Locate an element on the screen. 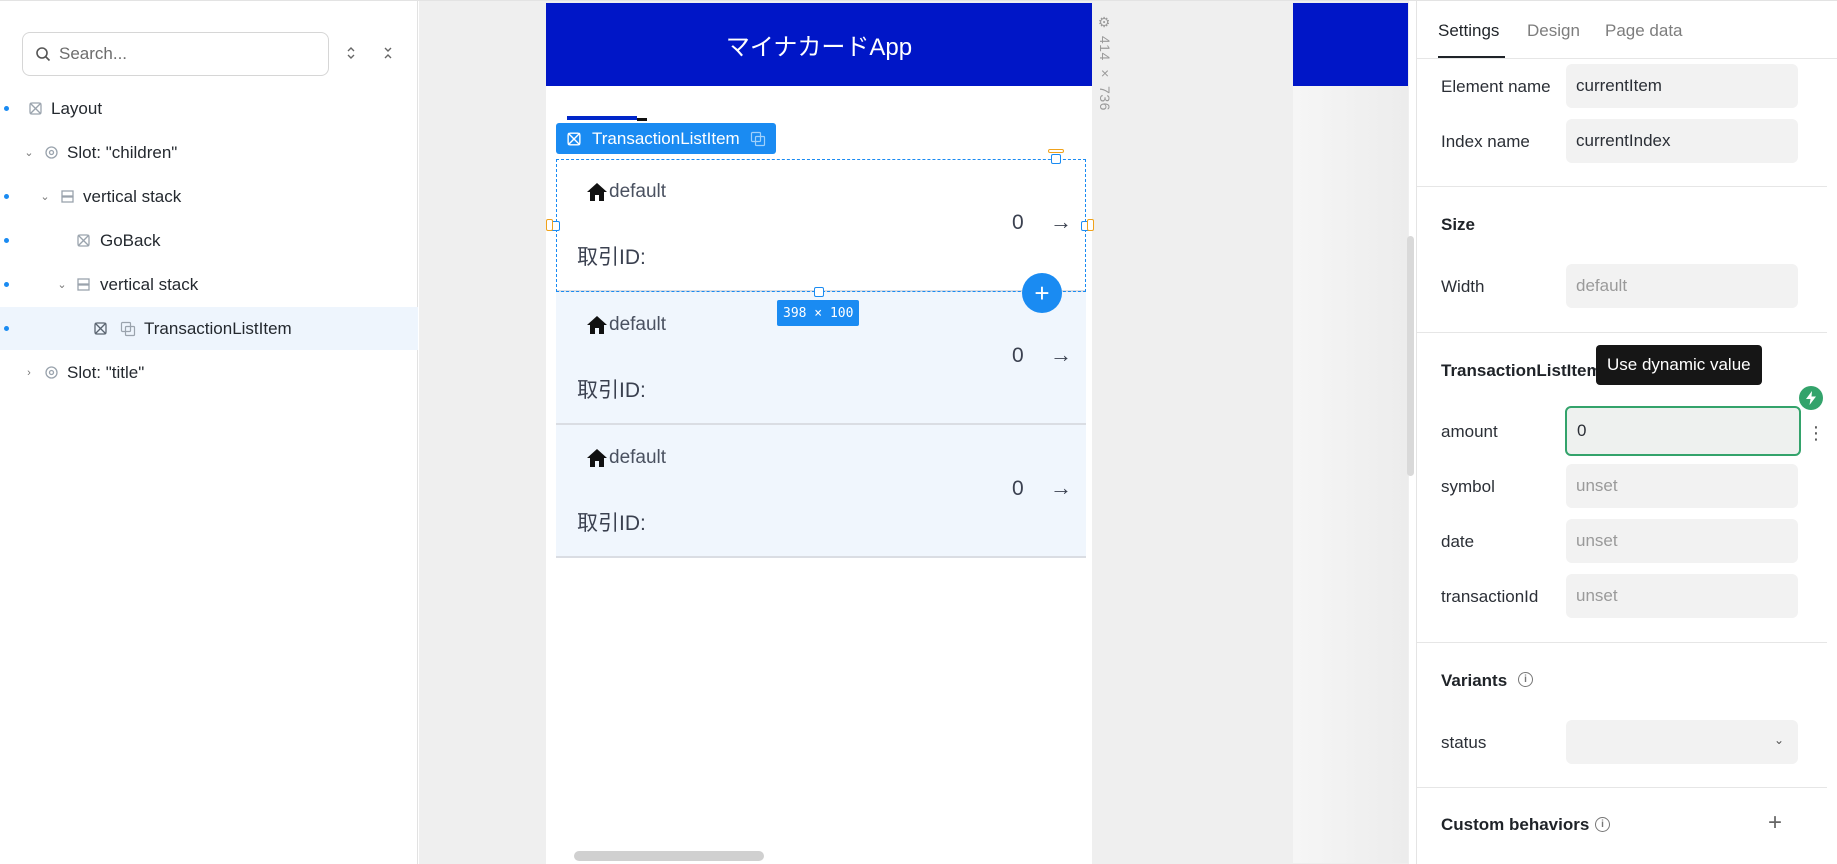 Image resolution: width=1837 pixels, height=864 pixels. layer-item-goback: GoBack is located at coordinates (209, 240).